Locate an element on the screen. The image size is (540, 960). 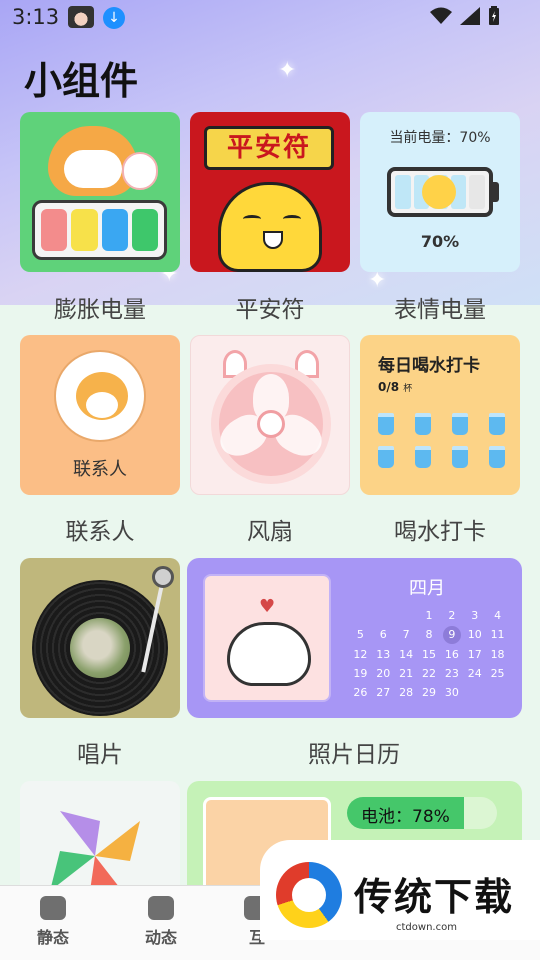
watermark-brand: 传统下载 is located at coordinates (434, 897).